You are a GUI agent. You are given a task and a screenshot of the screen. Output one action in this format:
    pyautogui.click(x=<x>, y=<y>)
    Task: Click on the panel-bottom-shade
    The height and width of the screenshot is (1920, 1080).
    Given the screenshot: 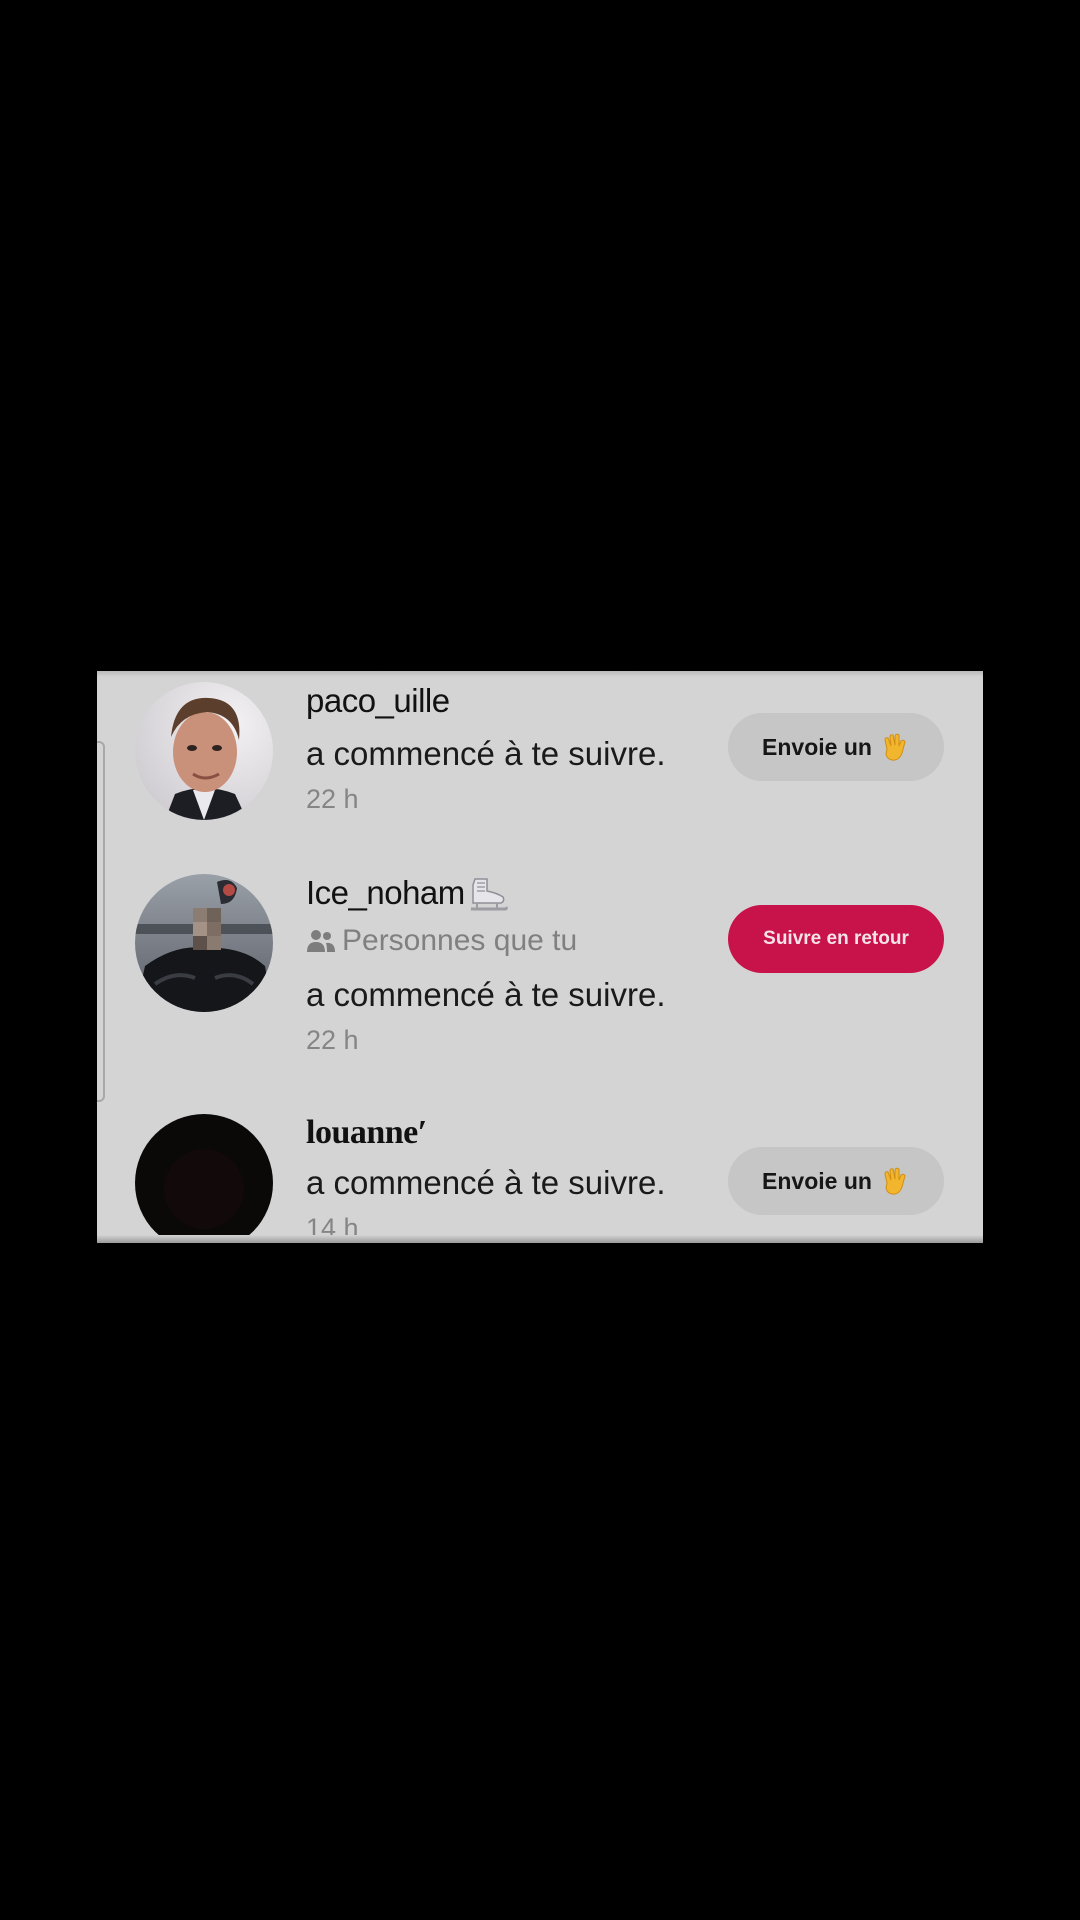 What is the action you would take?
    pyautogui.click(x=540, y=1239)
    